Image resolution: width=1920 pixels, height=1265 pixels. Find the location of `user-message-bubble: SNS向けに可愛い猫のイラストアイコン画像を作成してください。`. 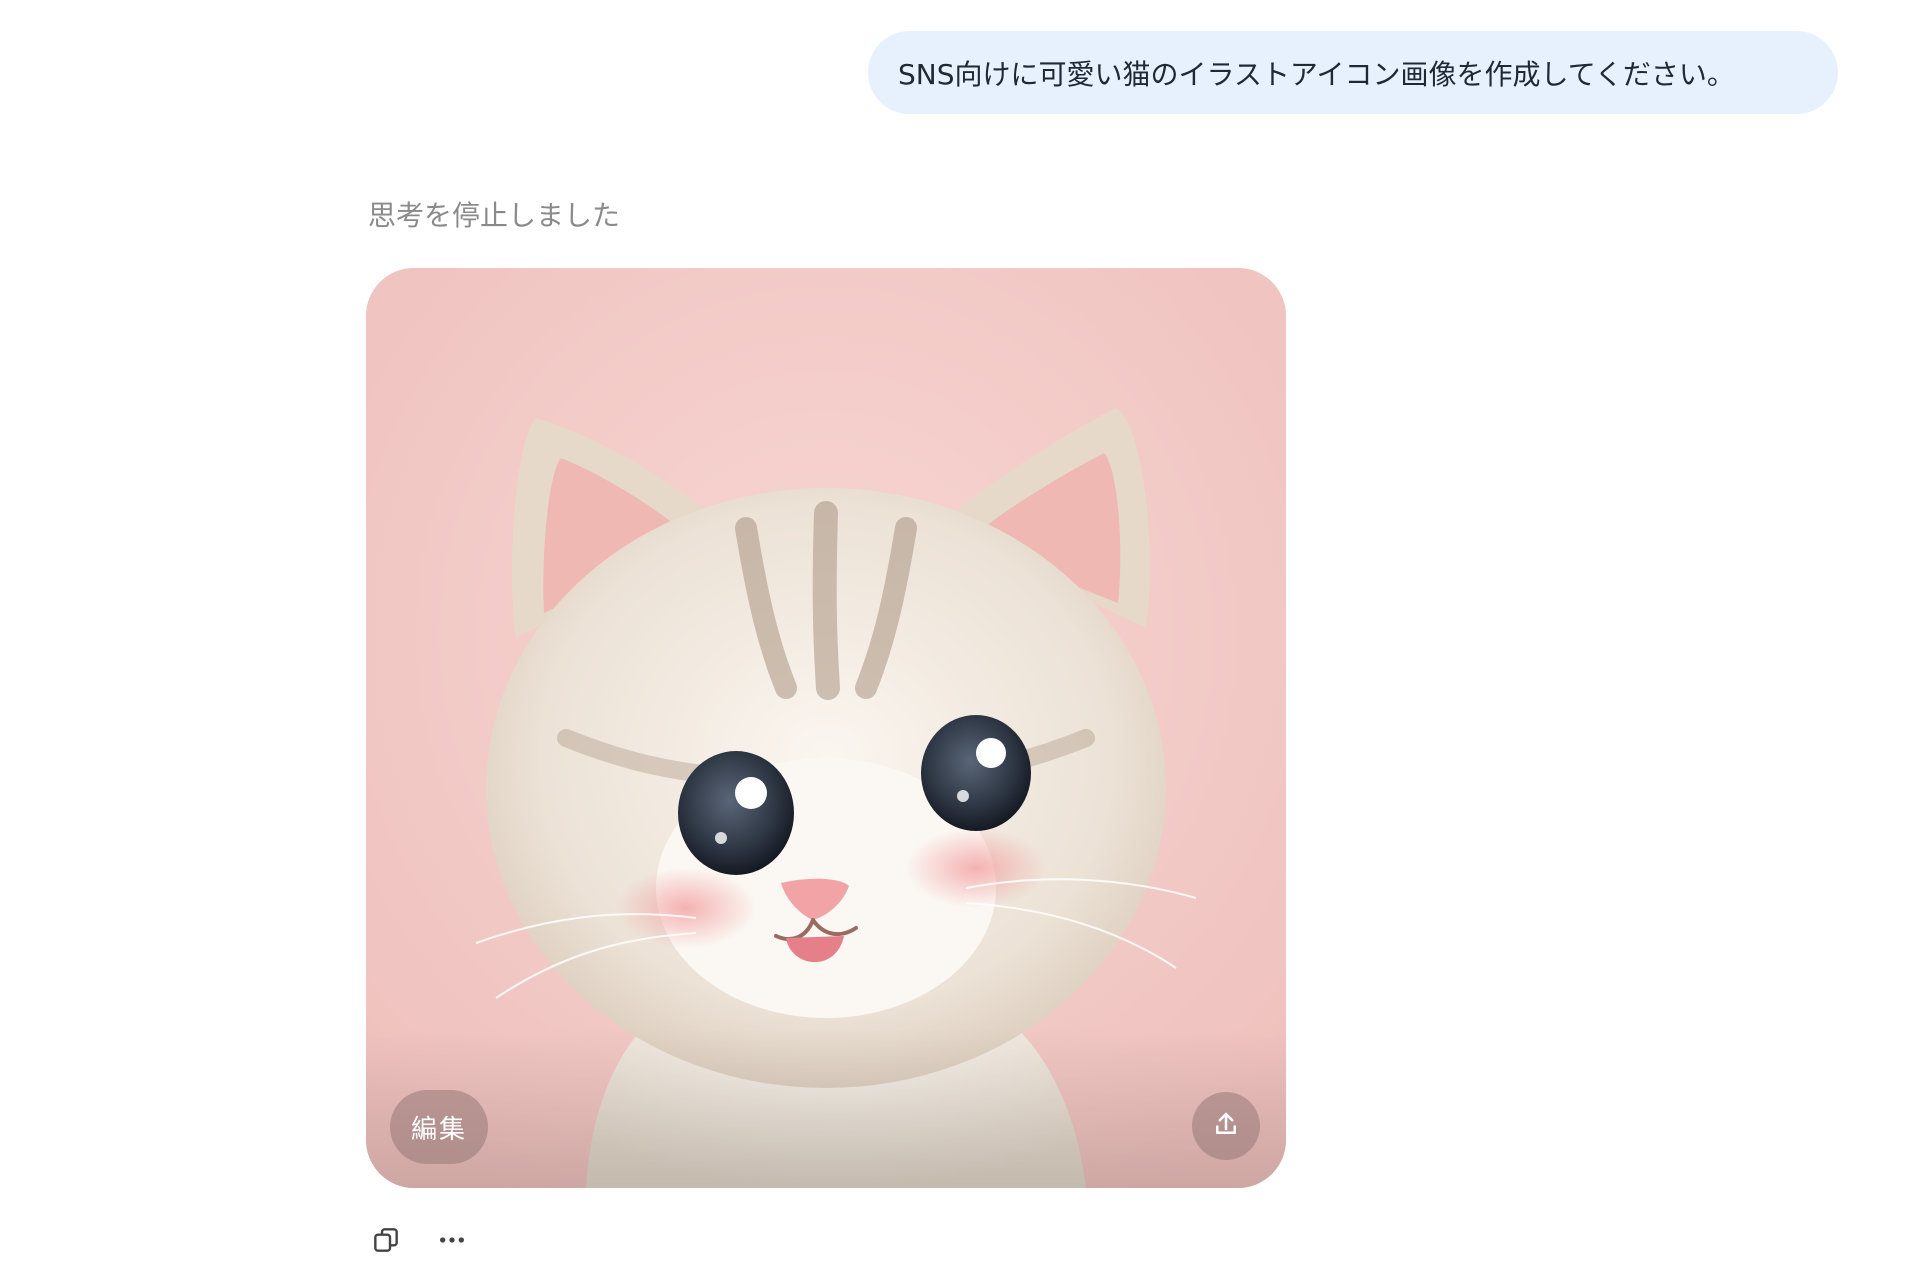

user-message-bubble: SNS向けに可愛い猫のイラストアイコン画像を作成してください。 is located at coordinates (1353, 72).